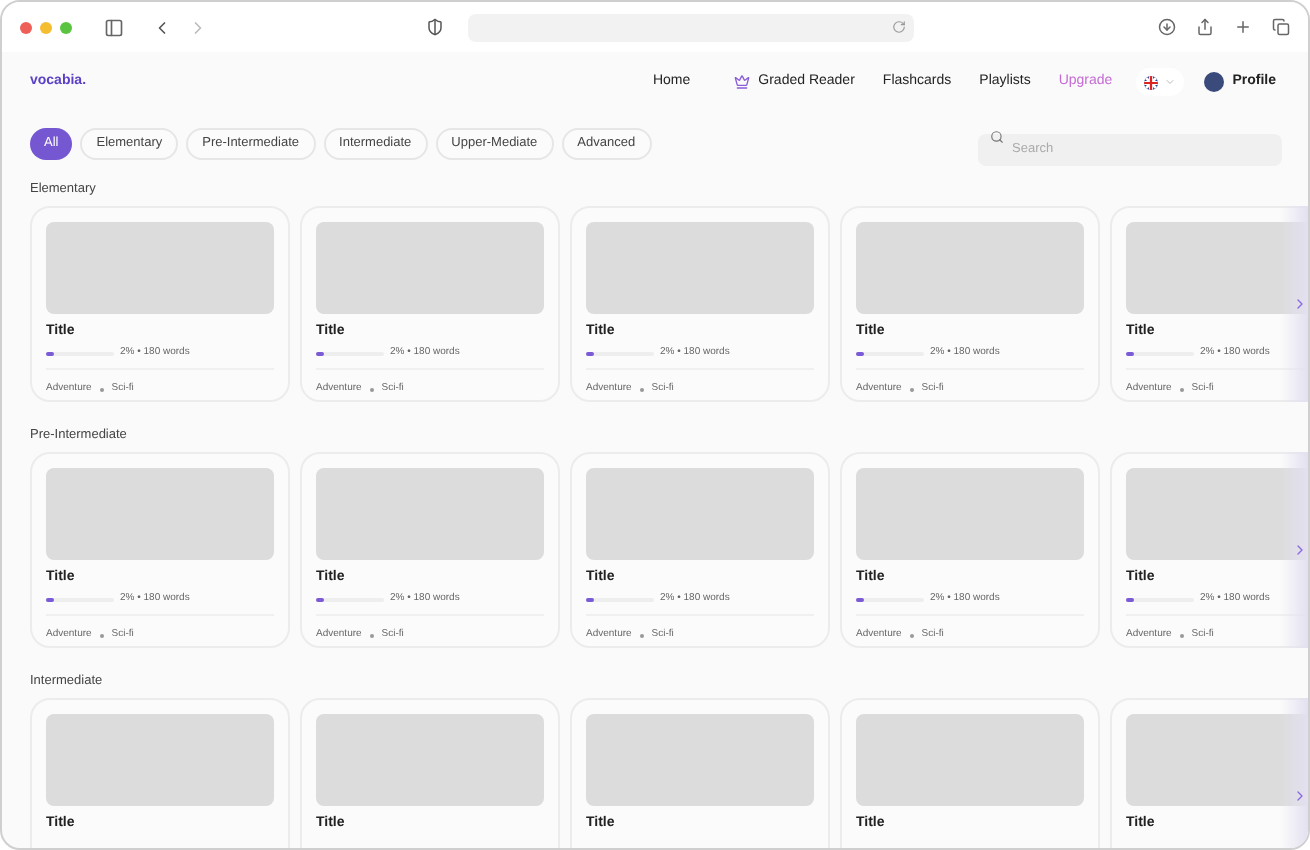 The height and width of the screenshot is (850, 1310). Describe the element at coordinates (1170, 82) in the screenshot. I see `chevron-down-icon` at that location.